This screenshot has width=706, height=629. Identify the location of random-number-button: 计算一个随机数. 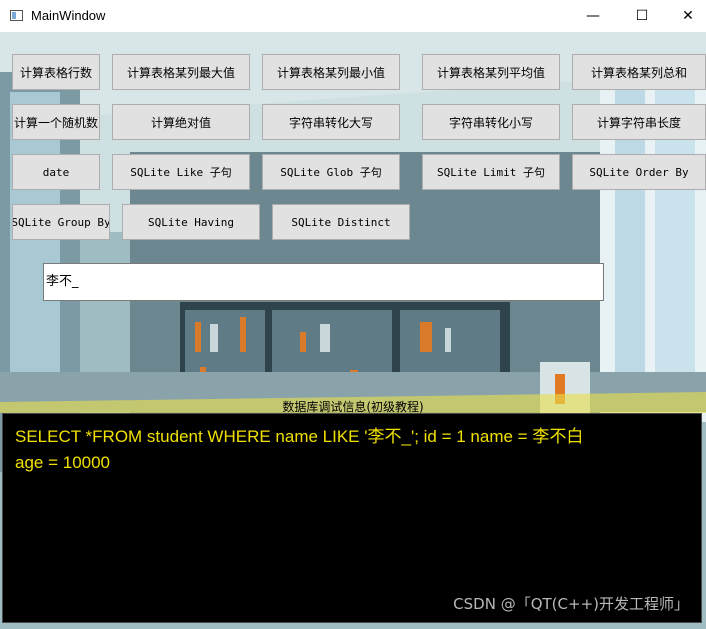
(56, 122).